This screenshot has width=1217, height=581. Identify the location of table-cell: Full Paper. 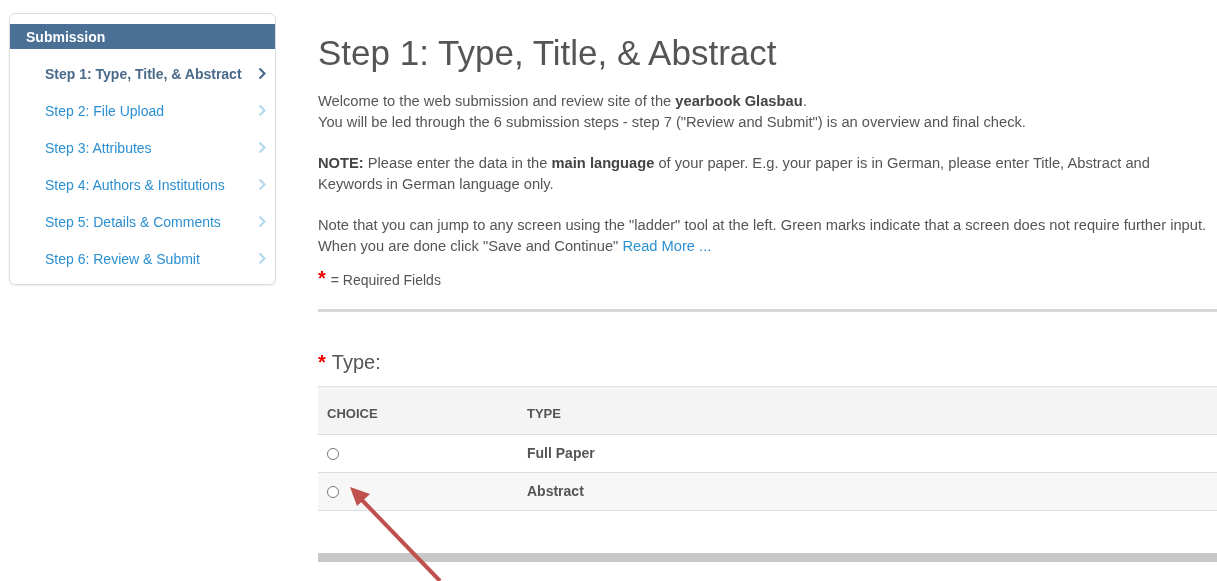
(867, 453).